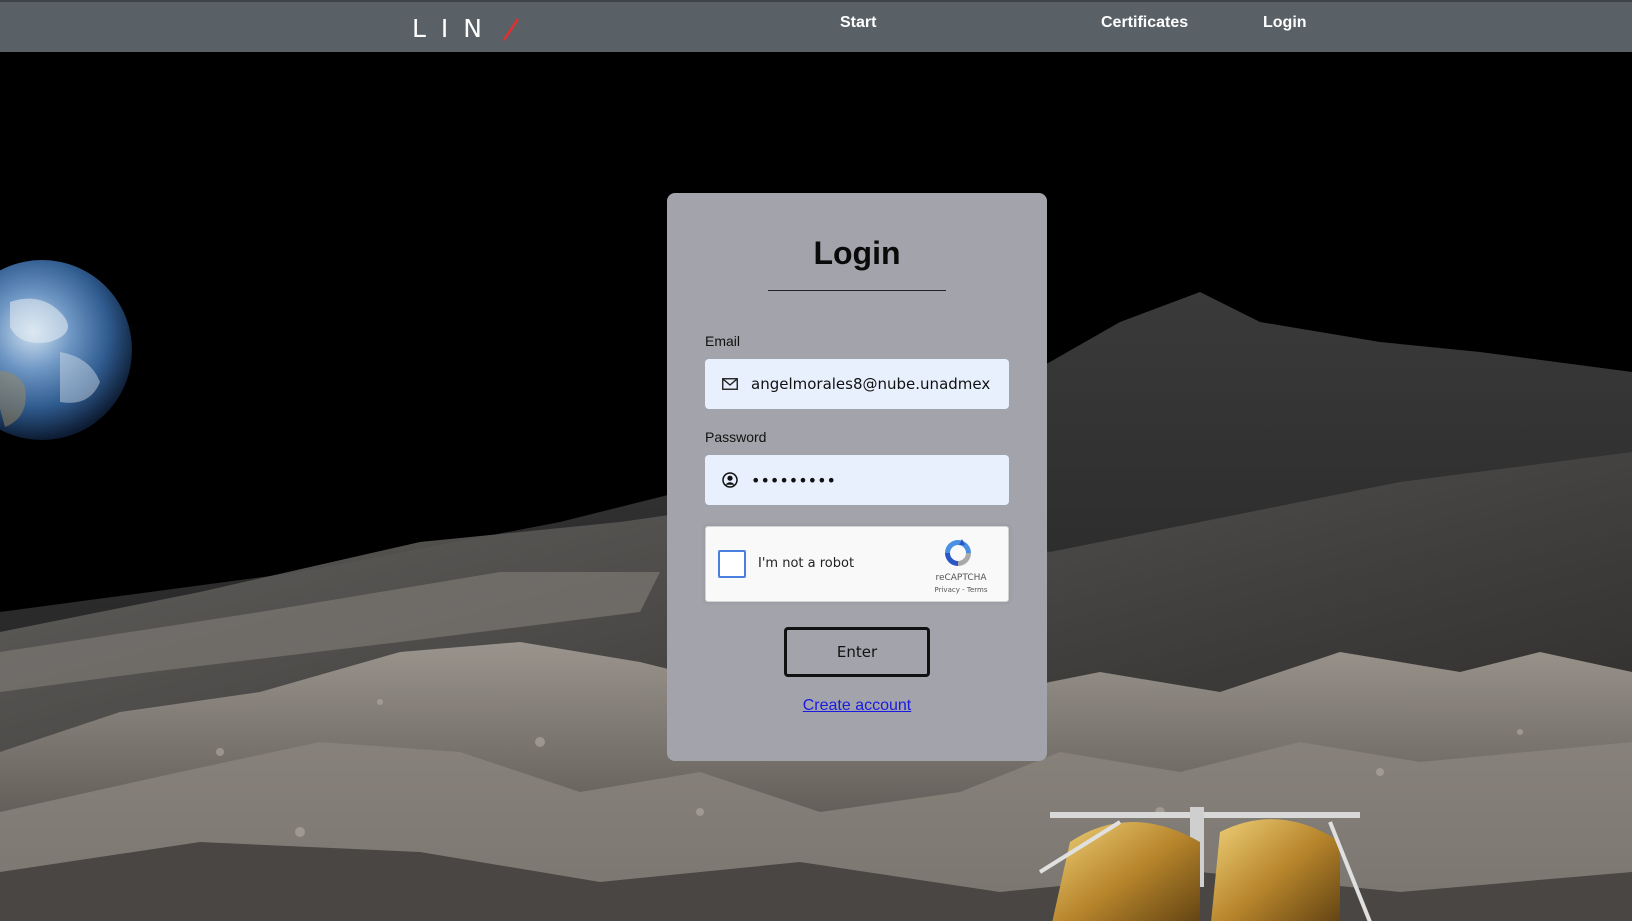 Image resolution: width=1632 pixels, height=921 pixels. I want to click on email-field-wrapper, so click(857, 384).